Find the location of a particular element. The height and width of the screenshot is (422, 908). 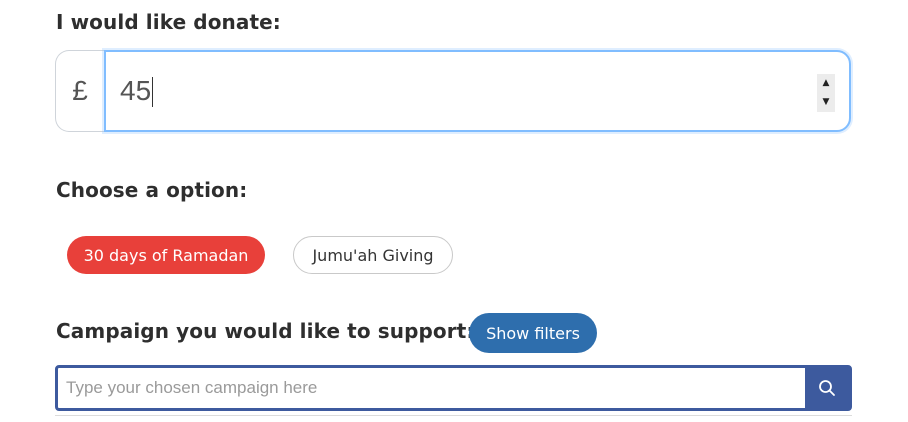

search-button is located at coordinates (827, 388).